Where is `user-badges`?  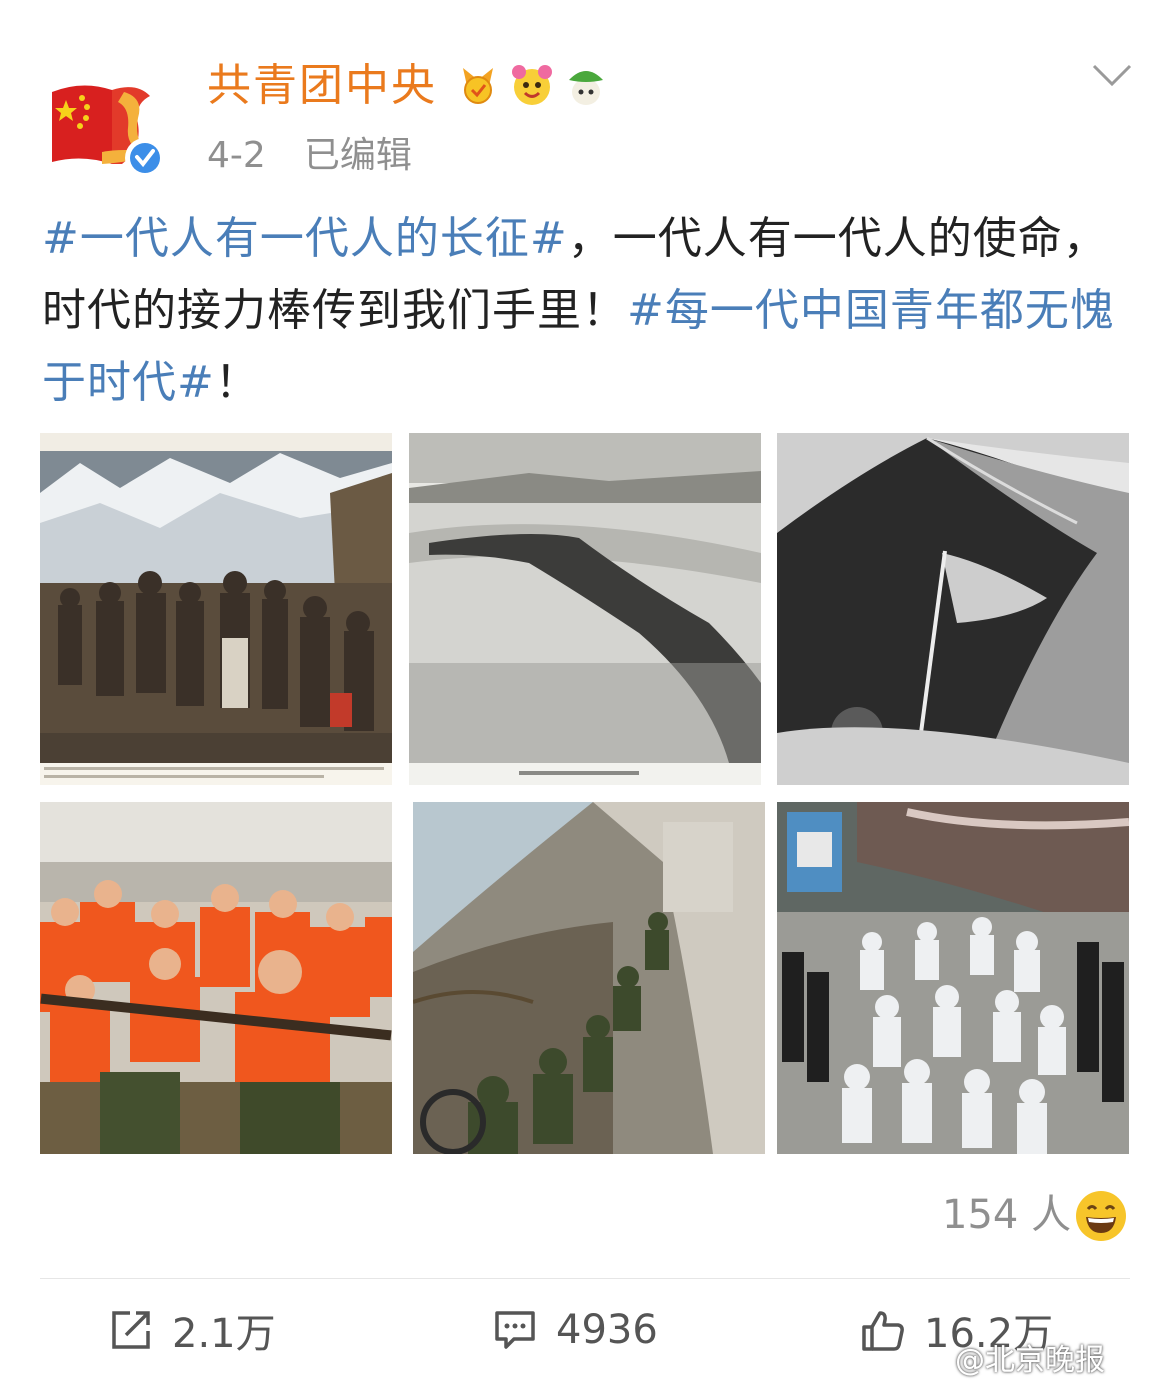 user-badges is located at coordinates (532, 87).